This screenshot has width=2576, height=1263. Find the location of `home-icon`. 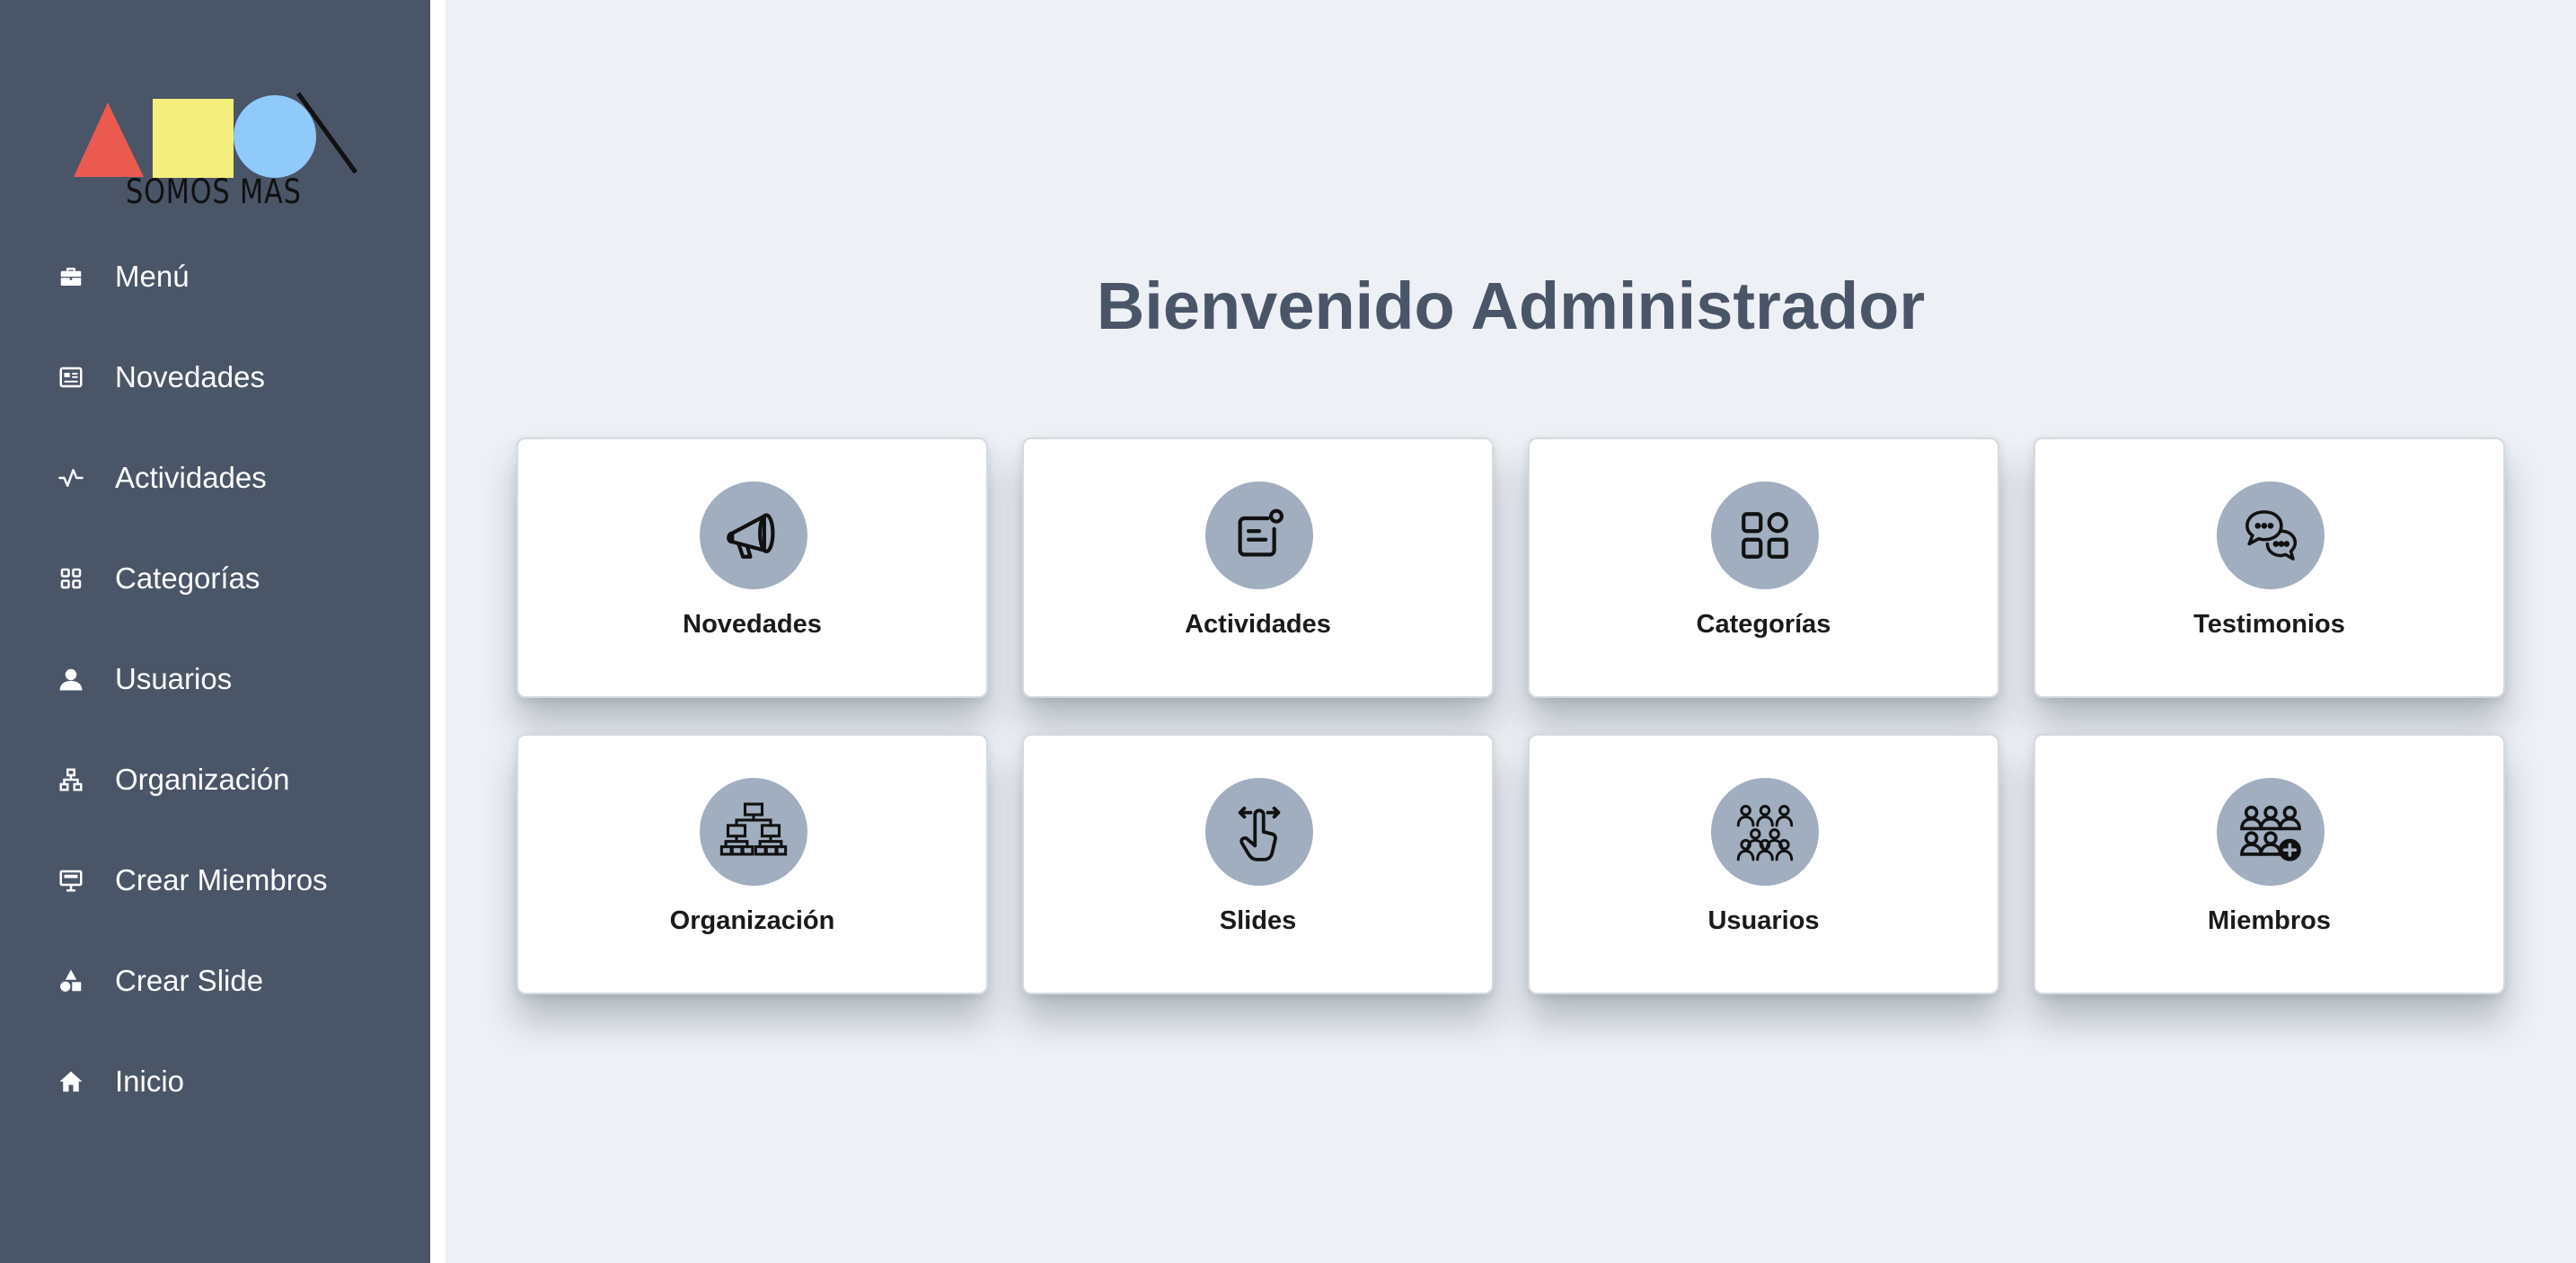

home-icon is located at coordinates (70, 1081).